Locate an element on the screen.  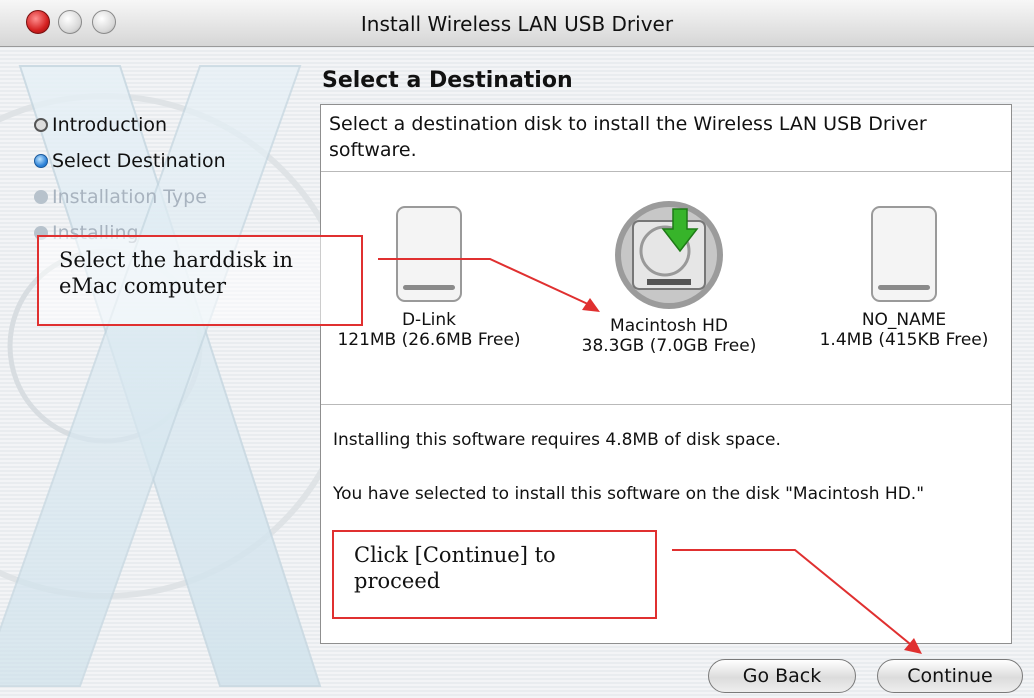
step-label: Select Destination is located at coordinates (139, 161).